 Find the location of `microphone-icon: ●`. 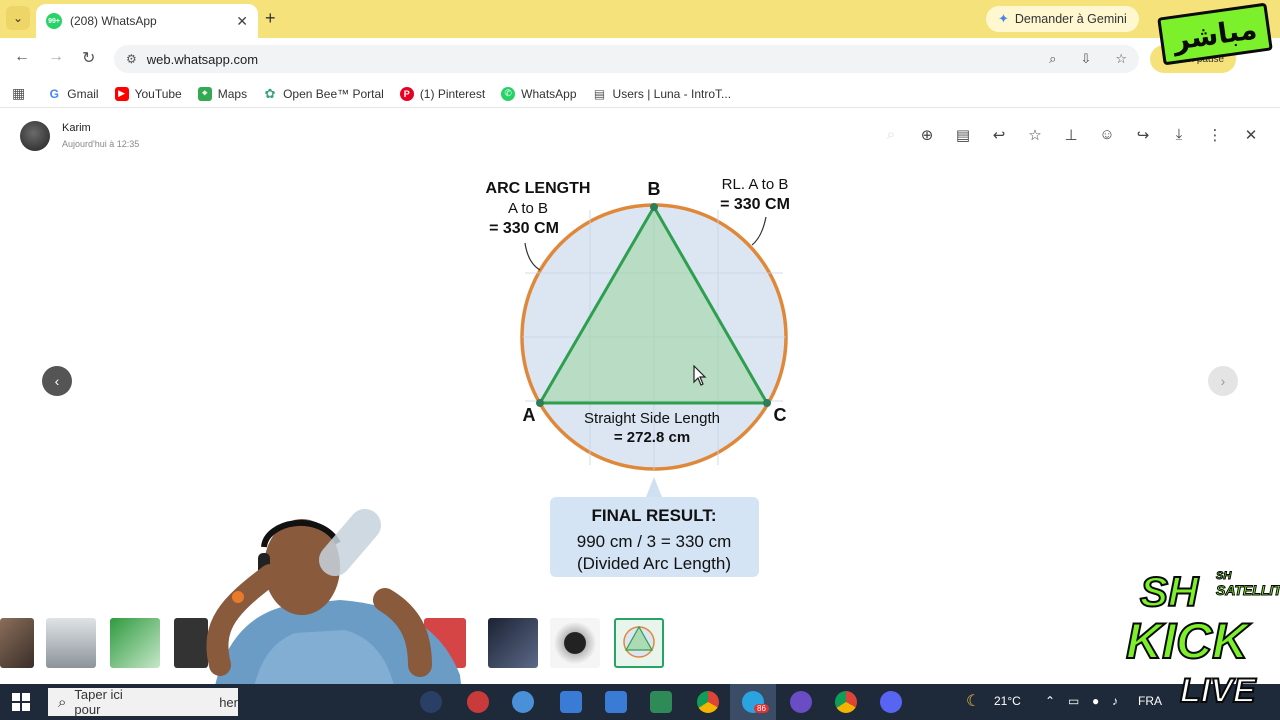

microphone-icon: ● is located at coordinates (1095, 701).